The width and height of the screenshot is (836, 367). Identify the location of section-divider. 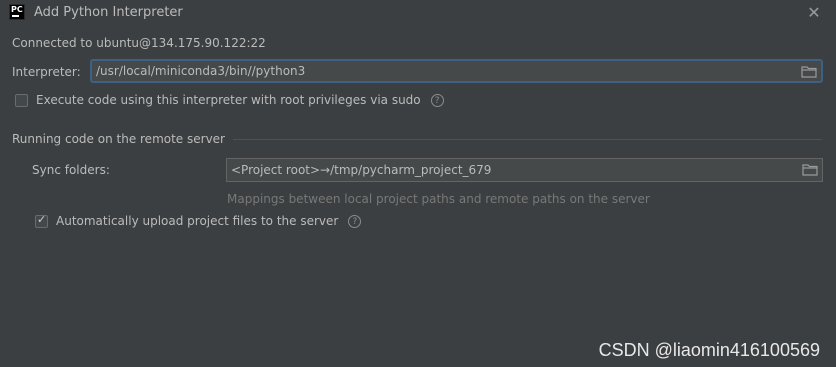
(527, 139).